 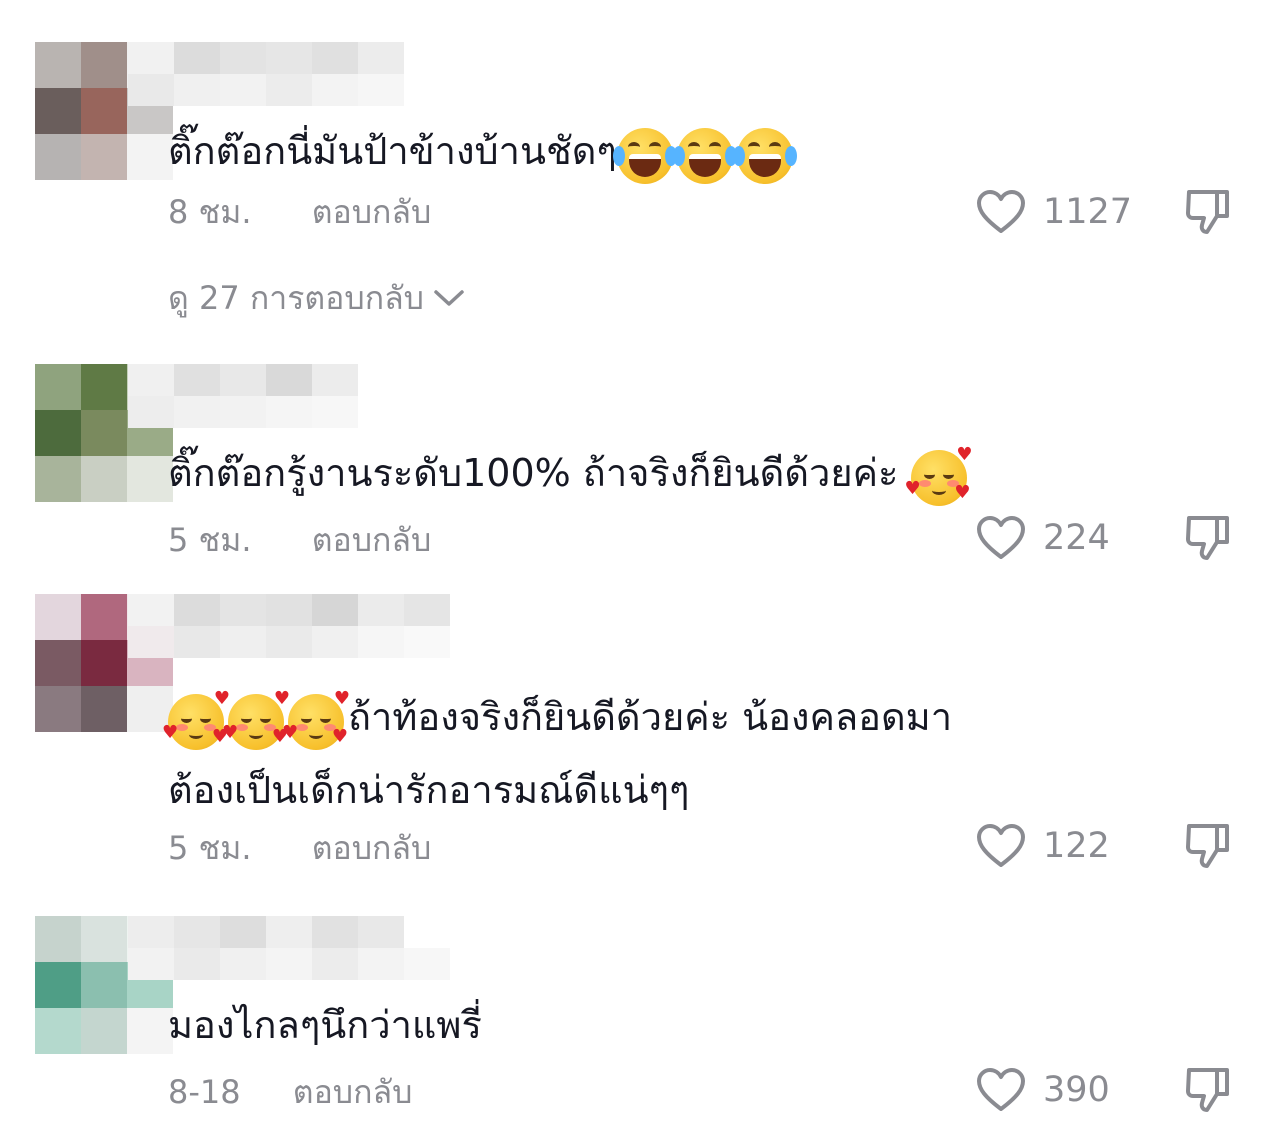 I want to click on view-replies-button: ดู 27 การตอบกลับ, so click(x=317, y=298).